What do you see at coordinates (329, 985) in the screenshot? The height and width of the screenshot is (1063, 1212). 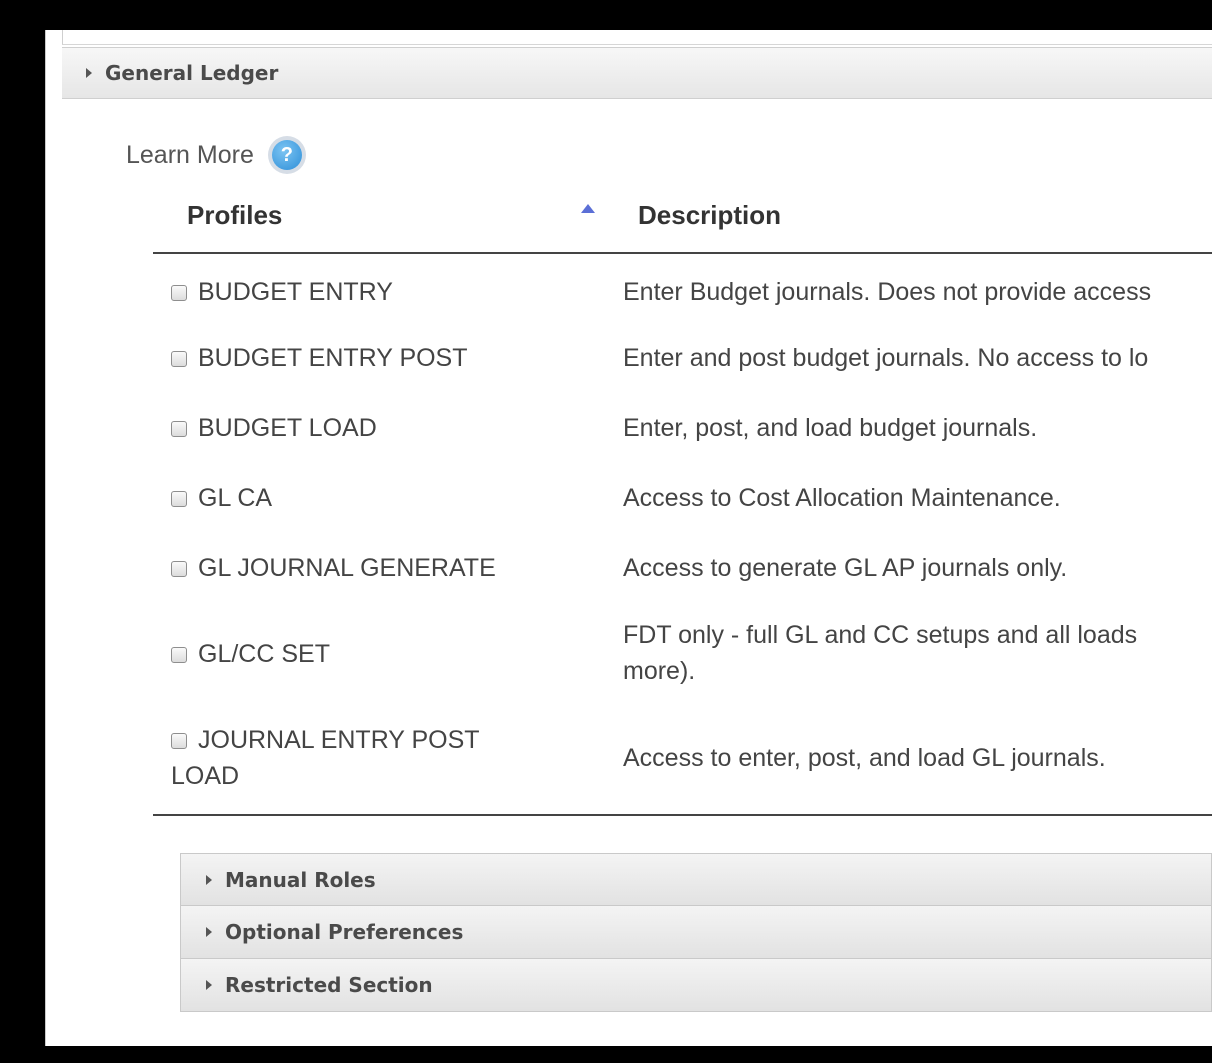 I see `subsection-title: Restricted Section` at bounding box center [329, 985].